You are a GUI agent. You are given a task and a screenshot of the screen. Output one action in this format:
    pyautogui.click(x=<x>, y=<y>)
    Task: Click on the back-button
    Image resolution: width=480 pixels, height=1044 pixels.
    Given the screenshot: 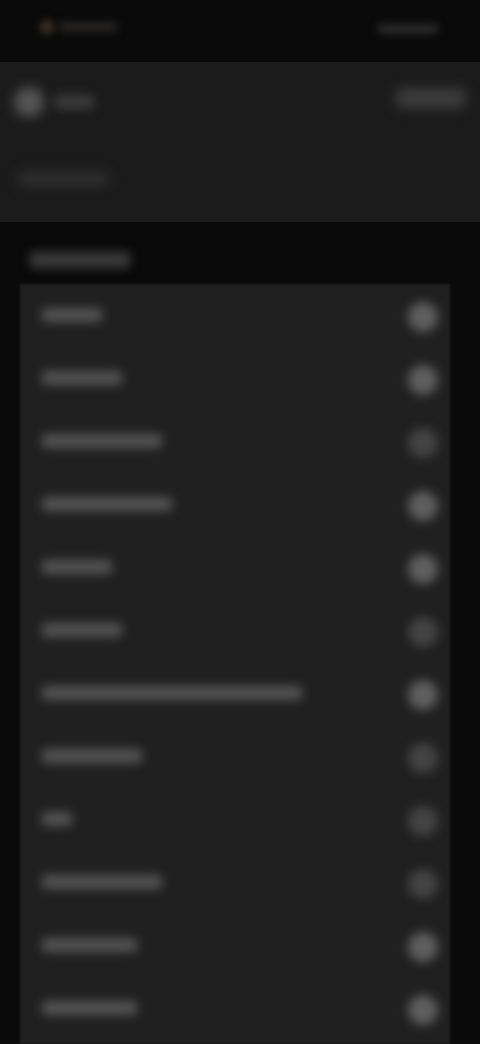 What is the action you would take?
    pyautogui.click(x=59, y=102)
    